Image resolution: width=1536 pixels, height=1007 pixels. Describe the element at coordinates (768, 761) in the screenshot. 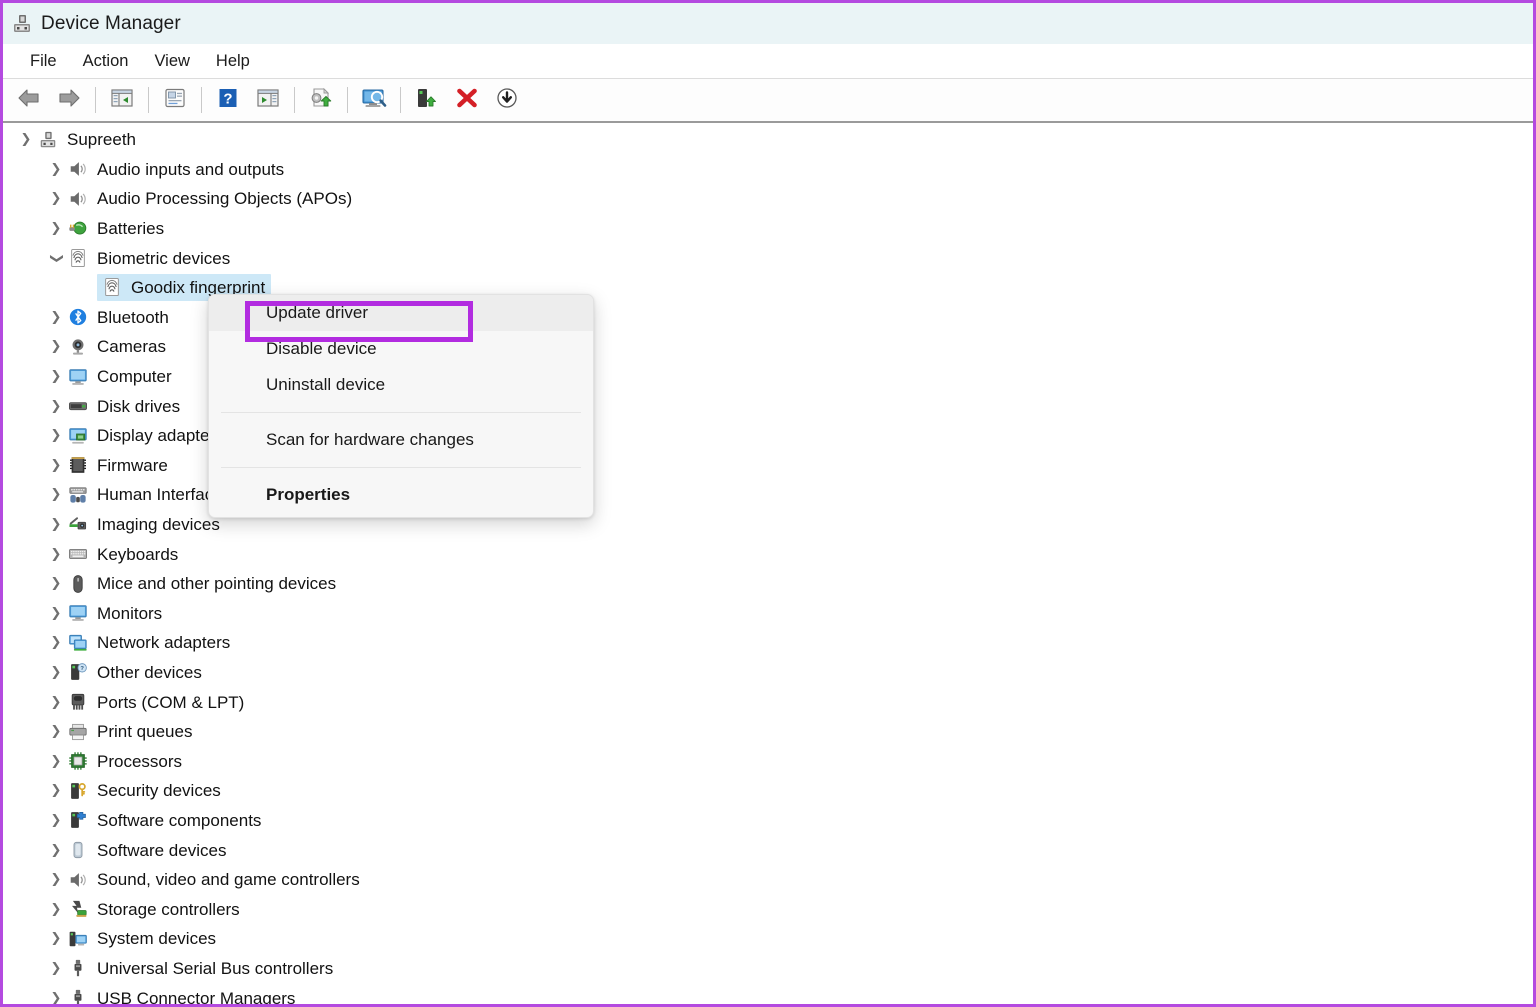

I see `tree-item-processors: ❯ Processors` at that location.